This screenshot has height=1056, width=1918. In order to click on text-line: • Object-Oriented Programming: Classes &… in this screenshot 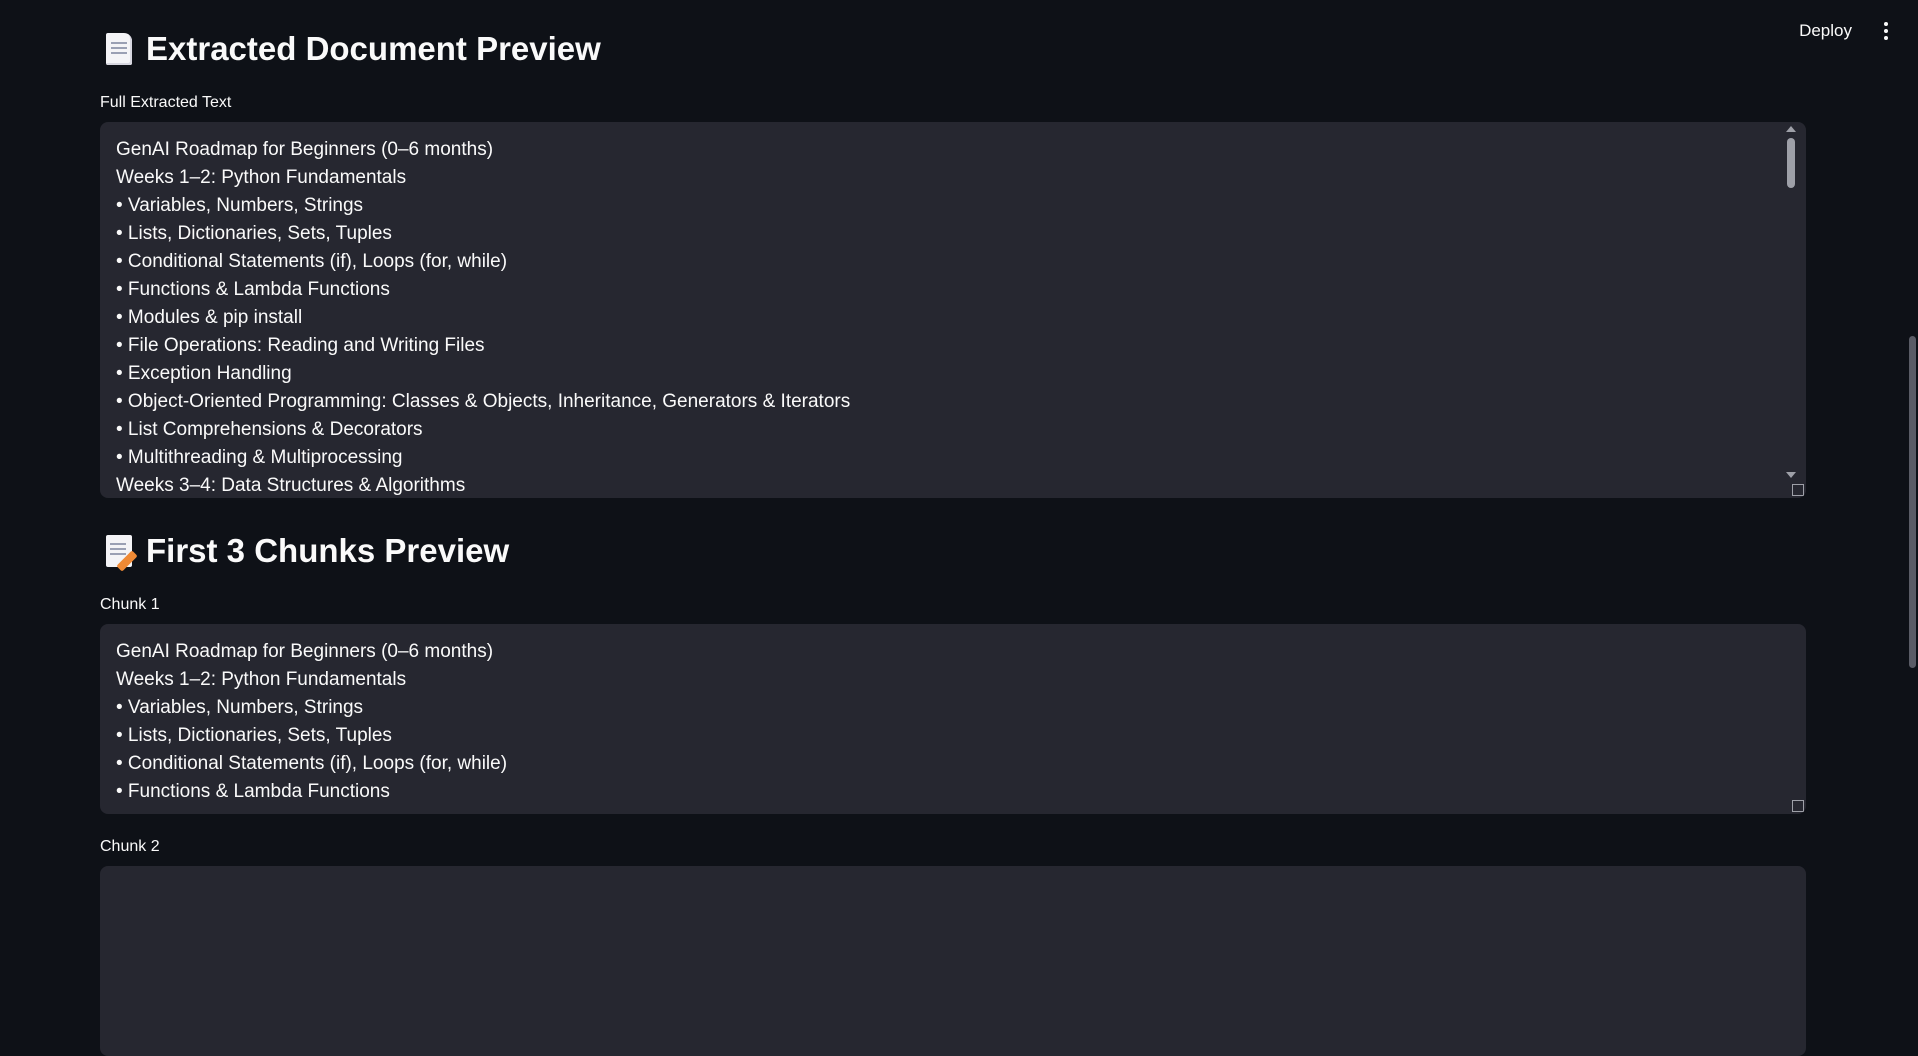, I will do `click(483, 401)`.